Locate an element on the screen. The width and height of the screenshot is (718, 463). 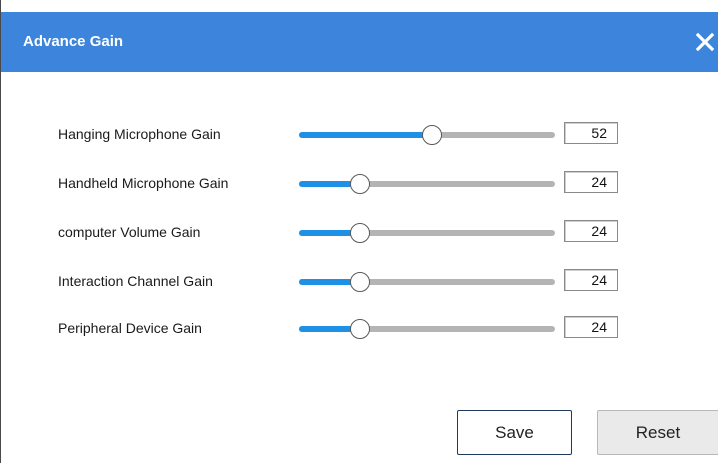
gain-label: Hanging Microphone Gain is located at coordinates (139, 134).